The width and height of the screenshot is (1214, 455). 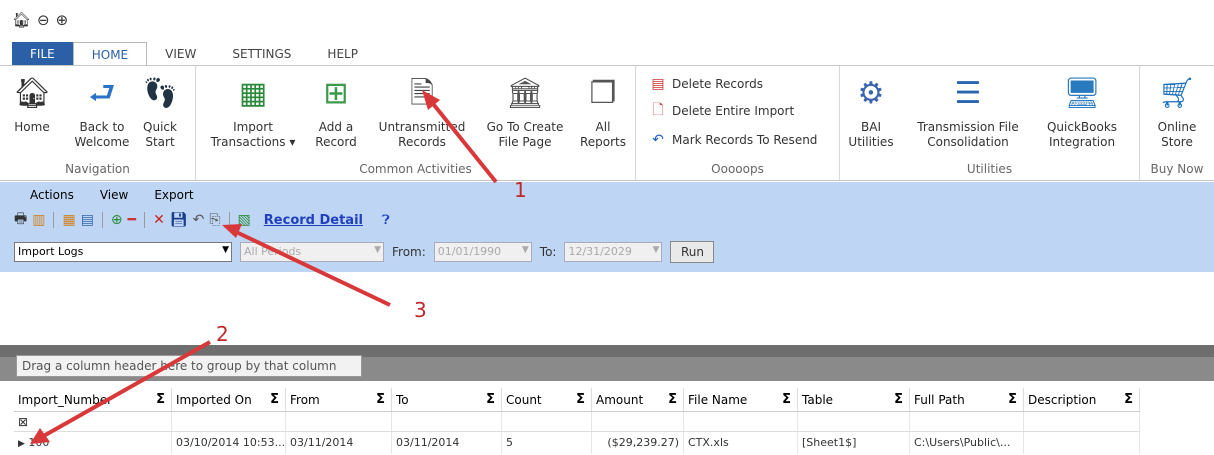 What do you see at coordinates (114, 195) in the screenshot?
I see `menu-view: View` at bounding box center [114, 195].